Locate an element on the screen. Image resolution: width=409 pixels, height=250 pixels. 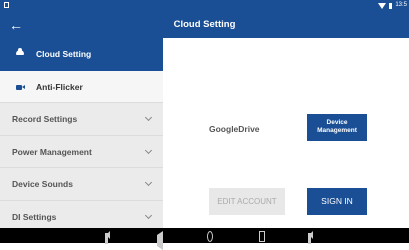
edit-account-button: EDIT ACCOUNT is located at coordinates (247, 201).